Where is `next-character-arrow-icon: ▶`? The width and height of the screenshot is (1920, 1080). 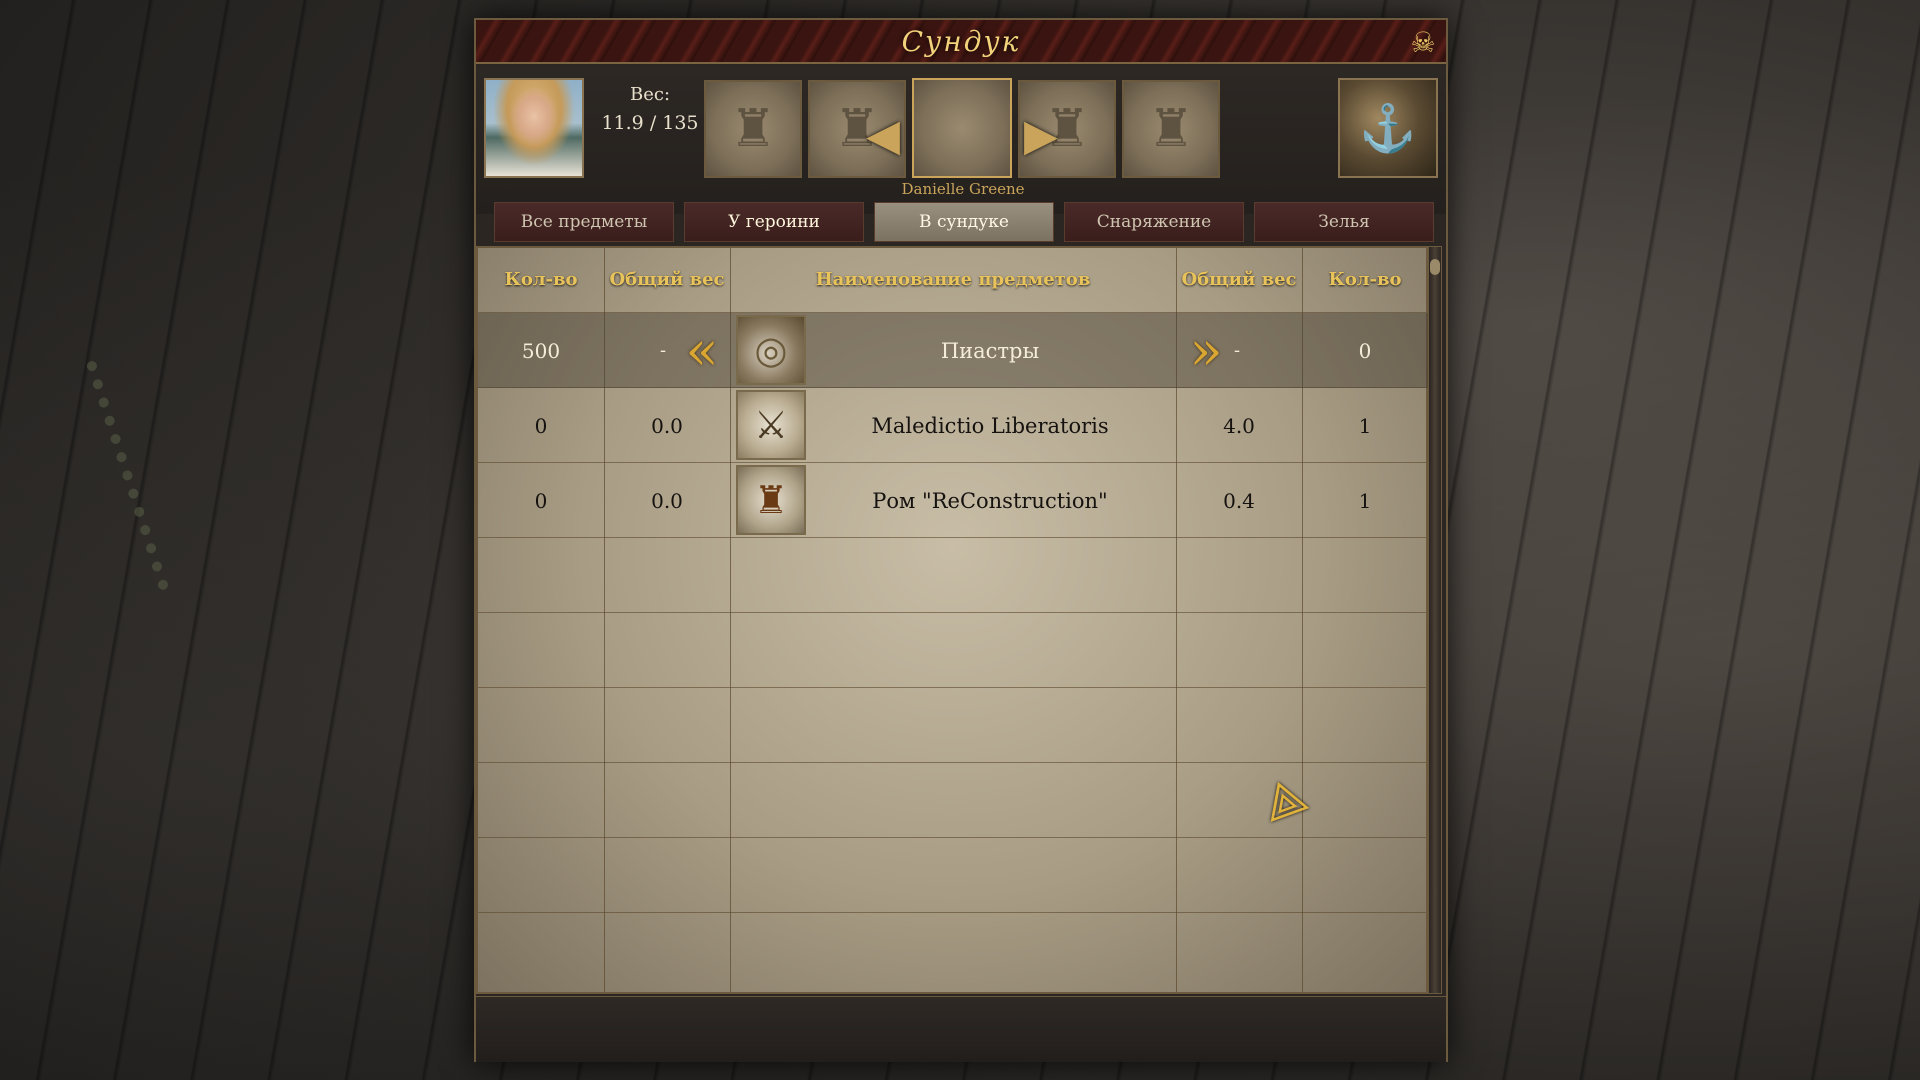 next-character-arrow-icon: ▶ is located at coordinates (1041, 135).